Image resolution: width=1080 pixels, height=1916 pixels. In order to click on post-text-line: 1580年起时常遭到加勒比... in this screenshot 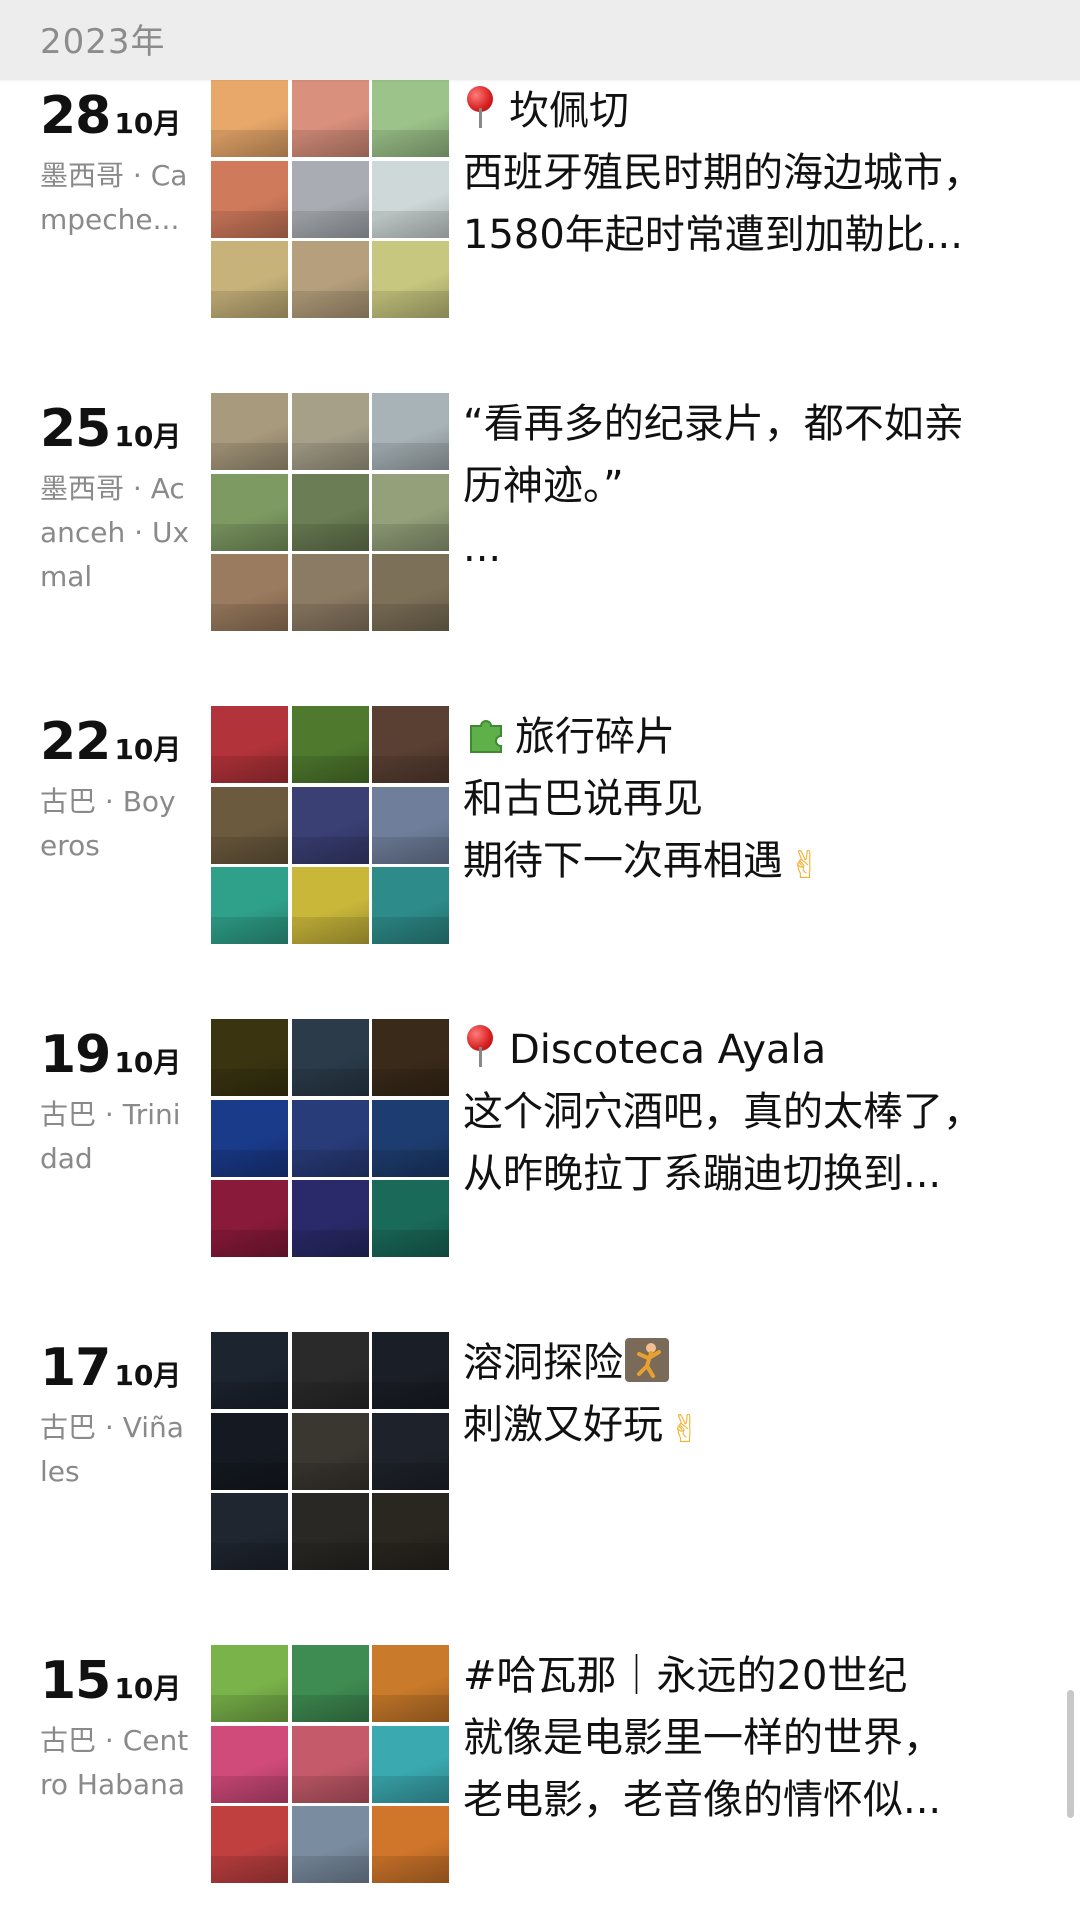, I will do `click(713, 235)`.